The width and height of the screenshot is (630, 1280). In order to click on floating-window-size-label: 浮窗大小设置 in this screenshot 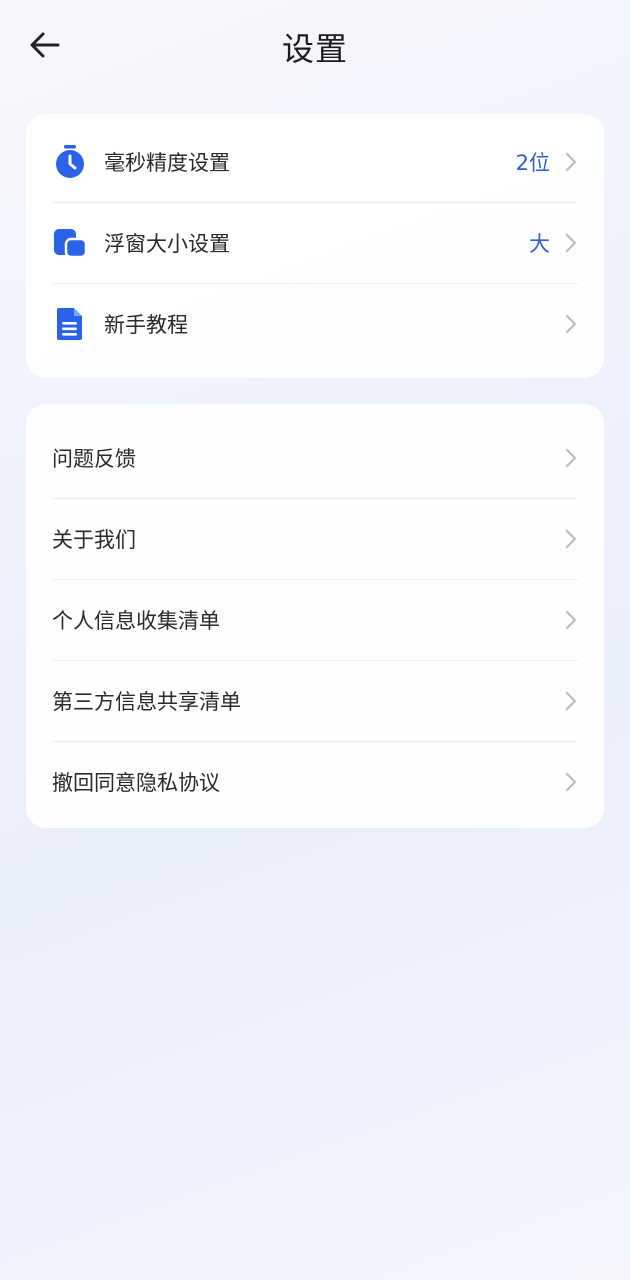, I will do `click(167, 244)`.